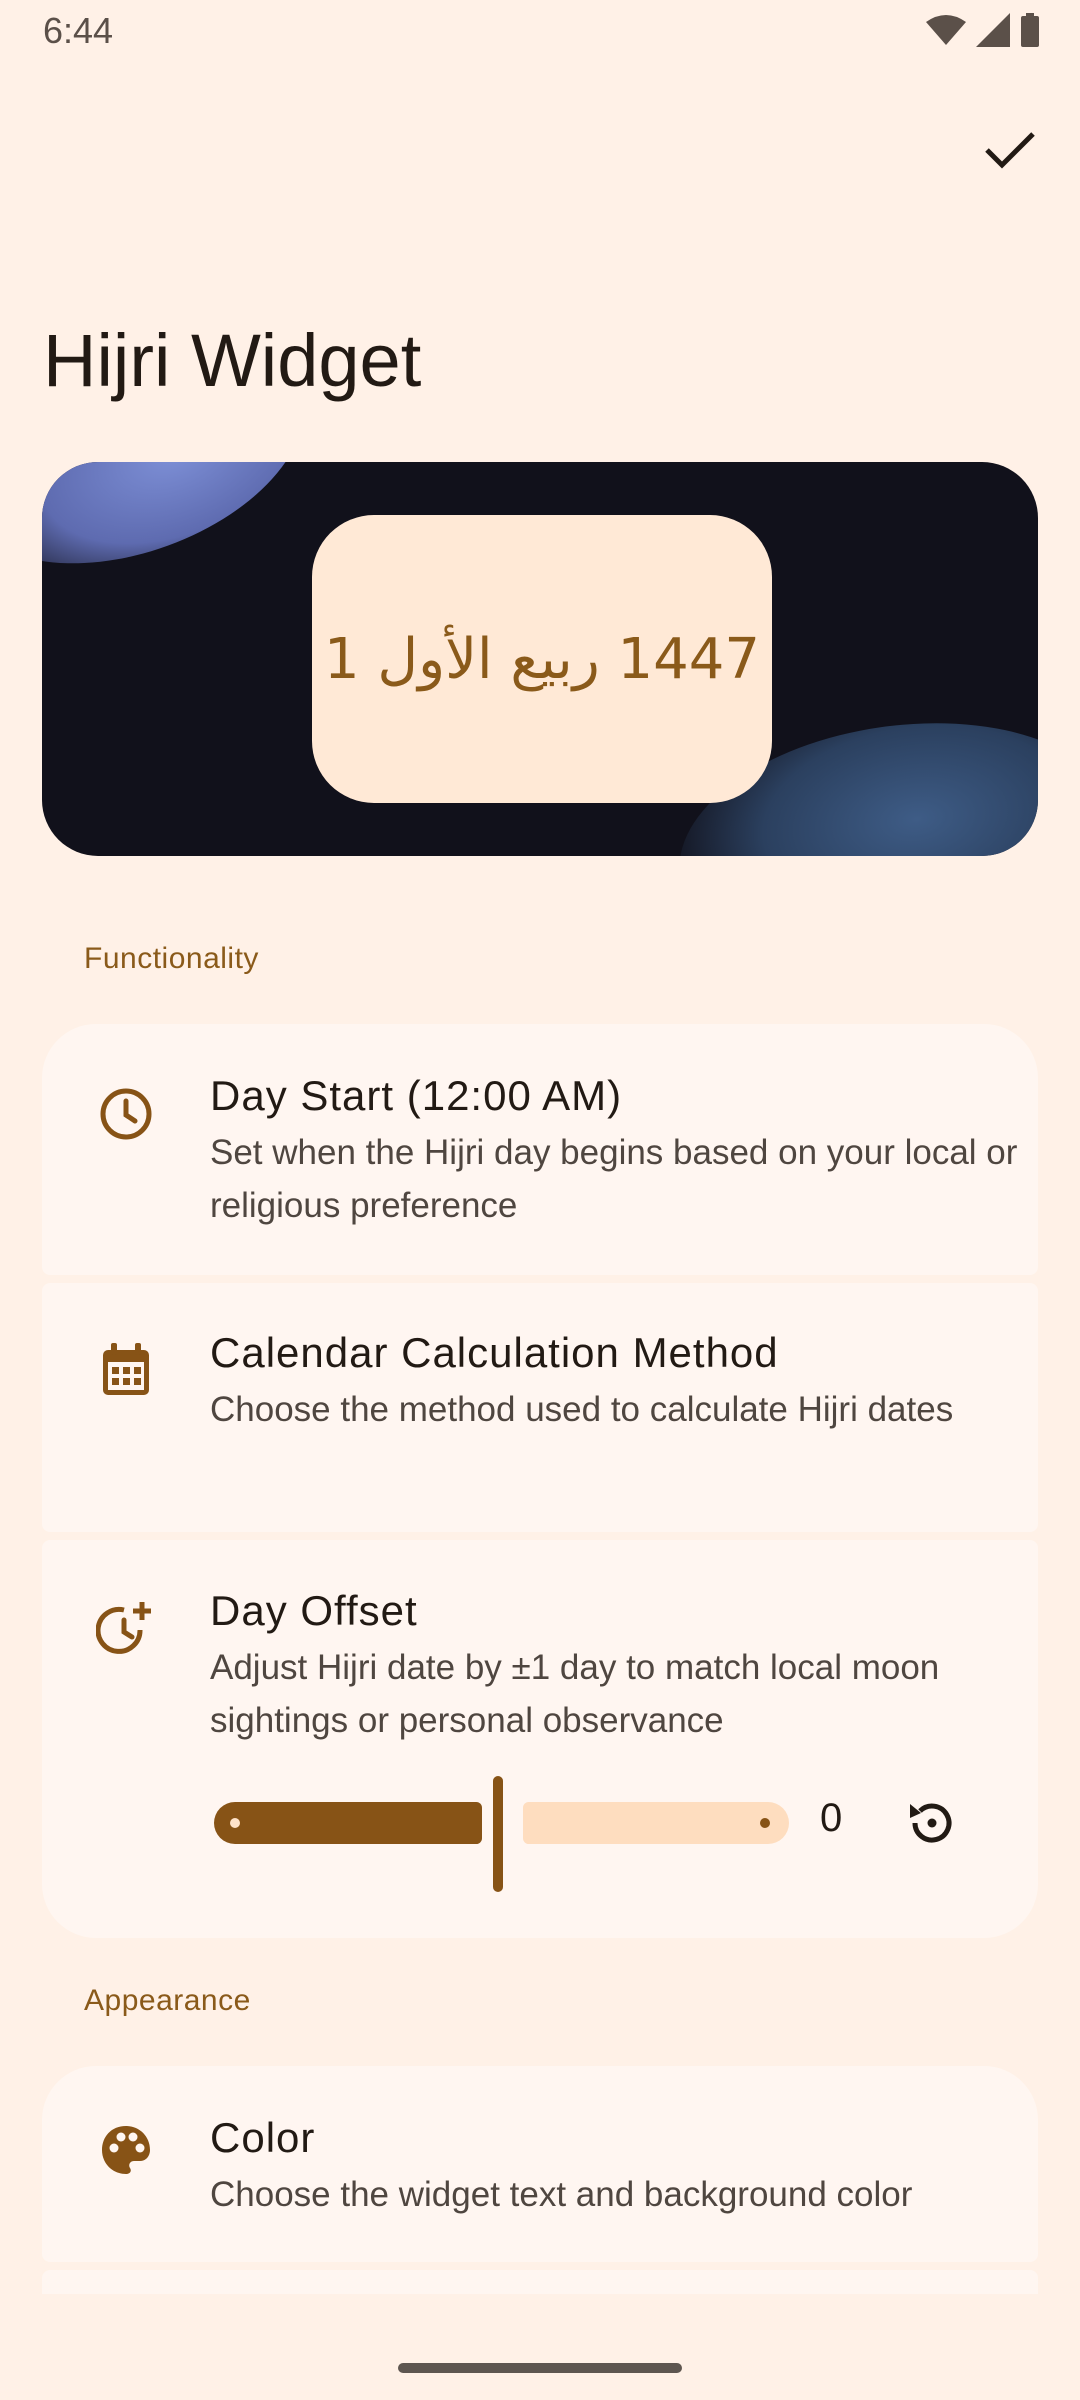 The width and height of the screenshot is (1080, 2400). I want to click on wifi-icon, so click(946, 30).